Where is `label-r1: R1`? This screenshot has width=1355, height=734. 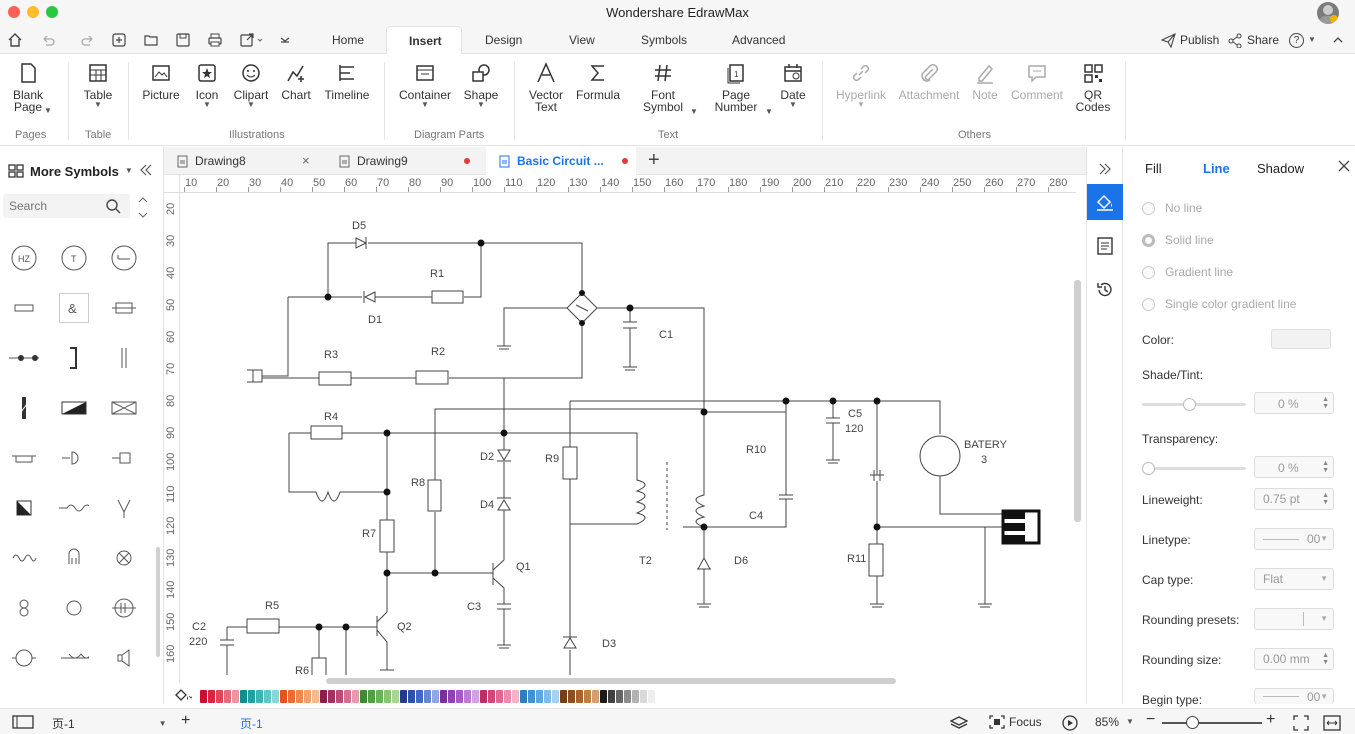 label-r1: R1 is located at coordinates (437, 274).